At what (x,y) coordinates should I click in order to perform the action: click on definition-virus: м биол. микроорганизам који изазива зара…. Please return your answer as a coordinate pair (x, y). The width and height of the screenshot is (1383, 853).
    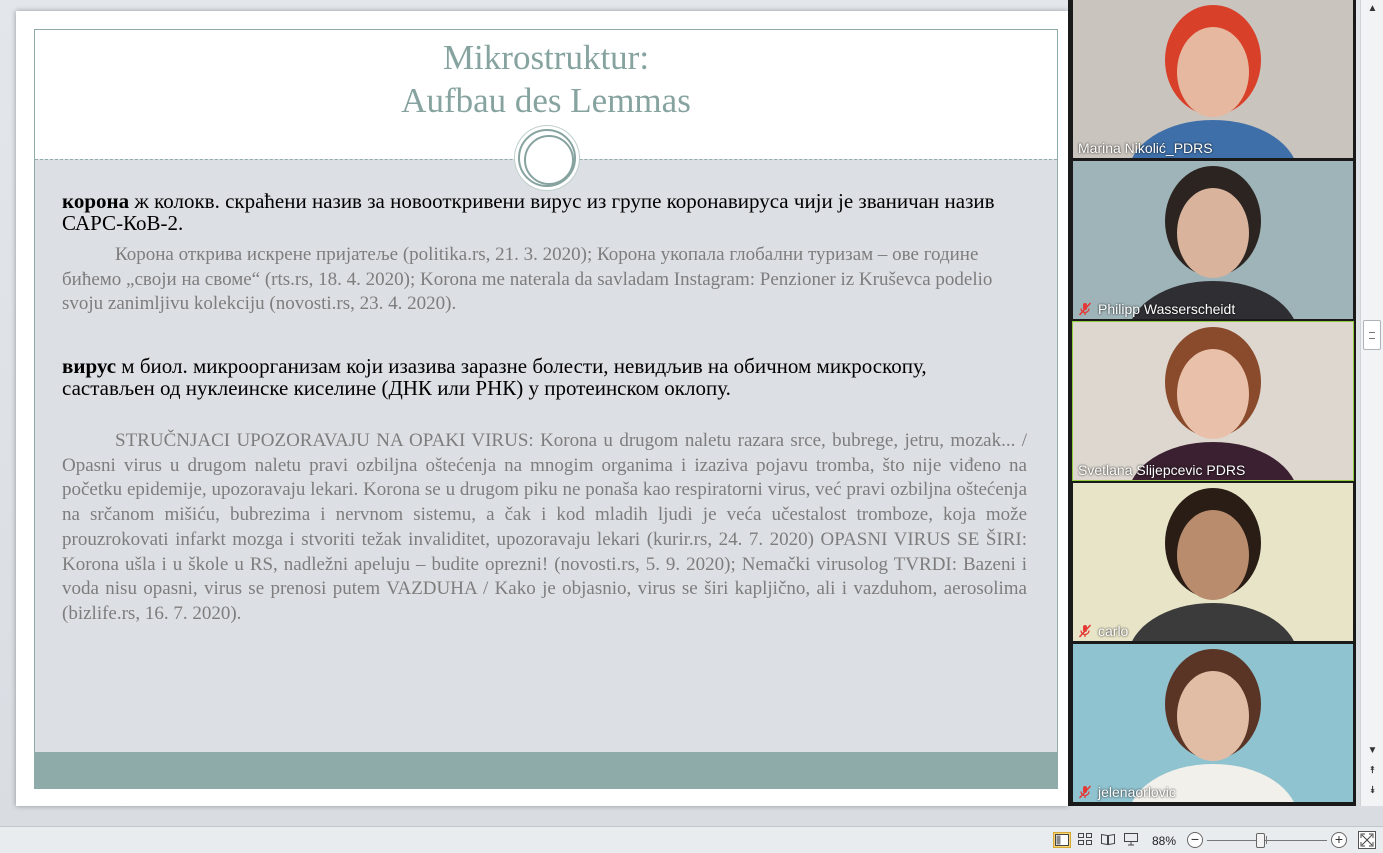
    Looking at the image, I should click on (494, 377).